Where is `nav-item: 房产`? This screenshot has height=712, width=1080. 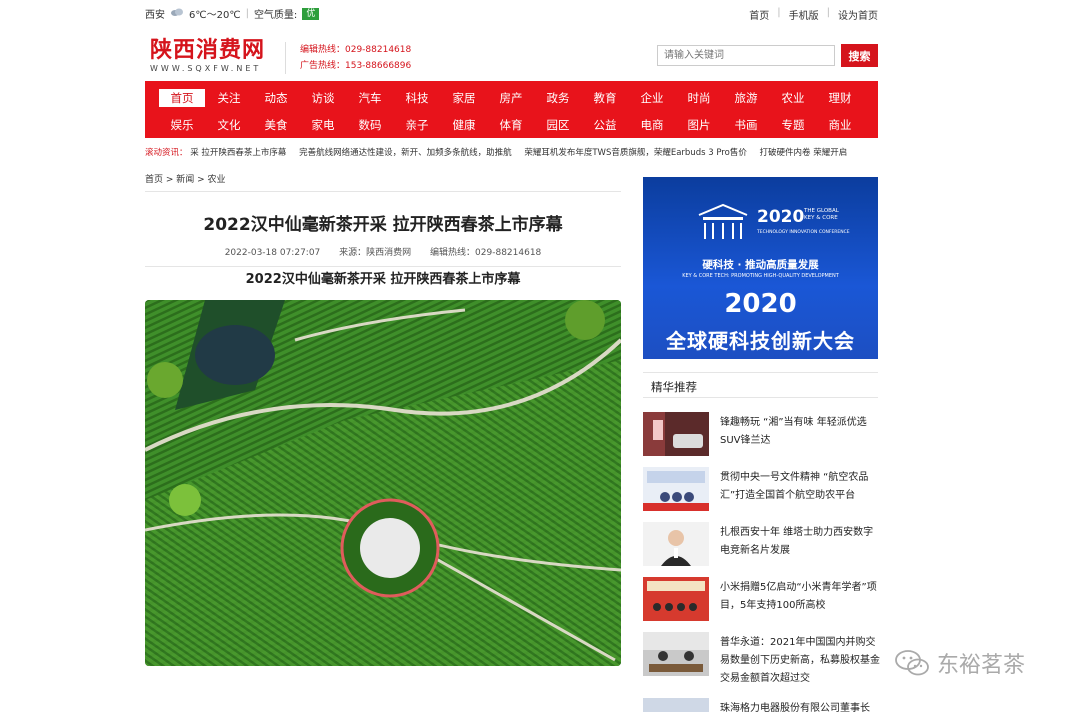 nav-item: 房产 is located at coordinates (511, 98).